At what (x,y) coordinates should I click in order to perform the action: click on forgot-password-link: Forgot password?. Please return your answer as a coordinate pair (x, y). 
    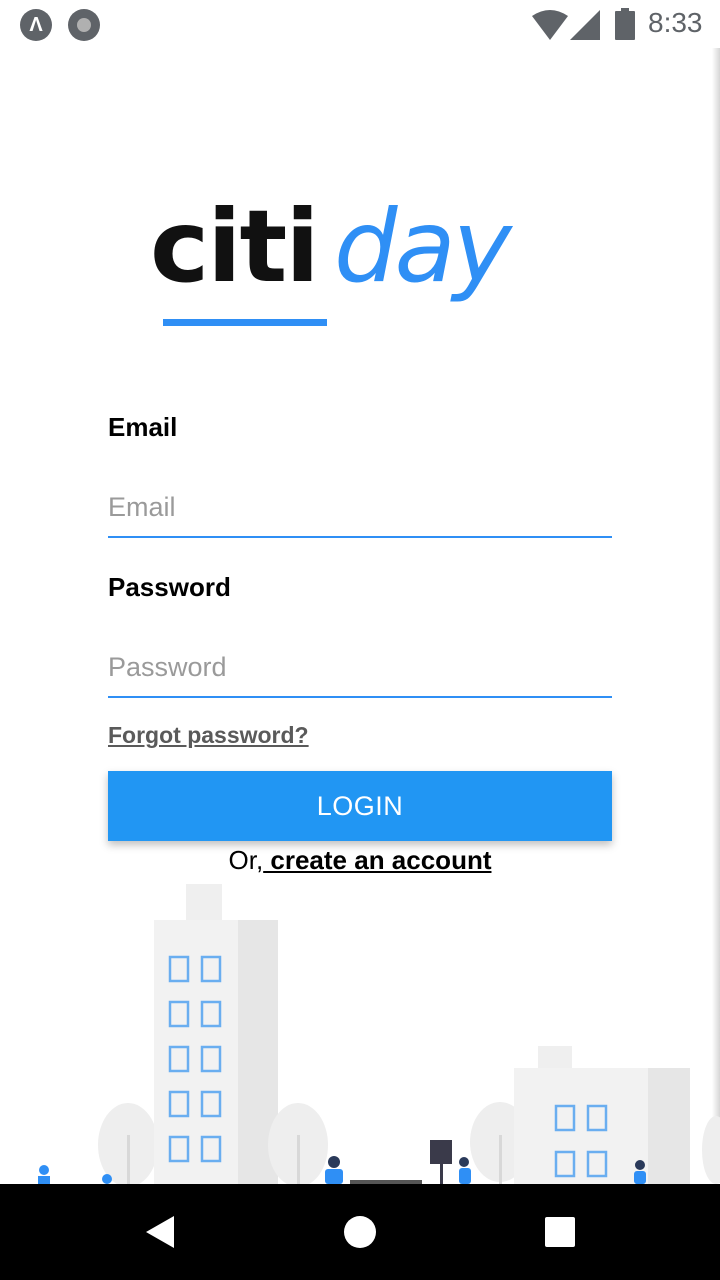
    Looking at the image, I should click on (208, 735).